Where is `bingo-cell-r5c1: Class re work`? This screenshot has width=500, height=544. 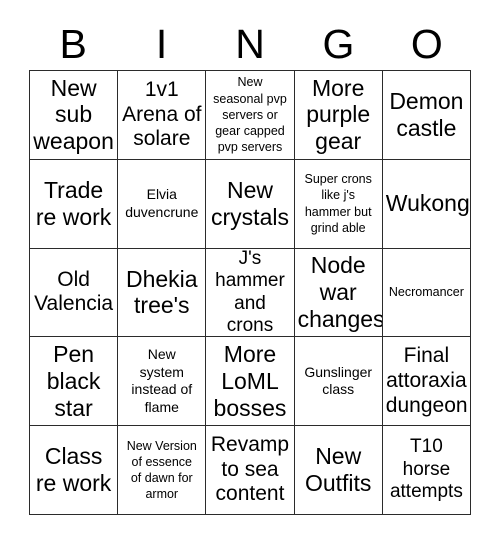 bingo-cell-r5c1: Class re work is located at coordinates (74, 470).